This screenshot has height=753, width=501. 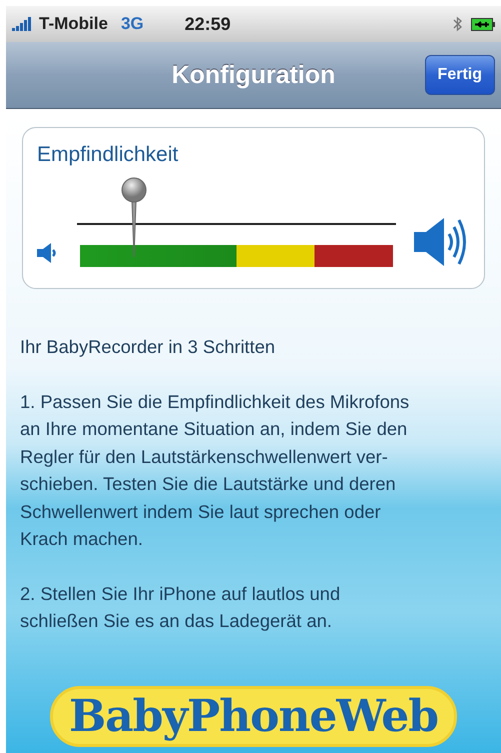 I want to click on screen-title: Konfiguration, so click(x=254, y=75).